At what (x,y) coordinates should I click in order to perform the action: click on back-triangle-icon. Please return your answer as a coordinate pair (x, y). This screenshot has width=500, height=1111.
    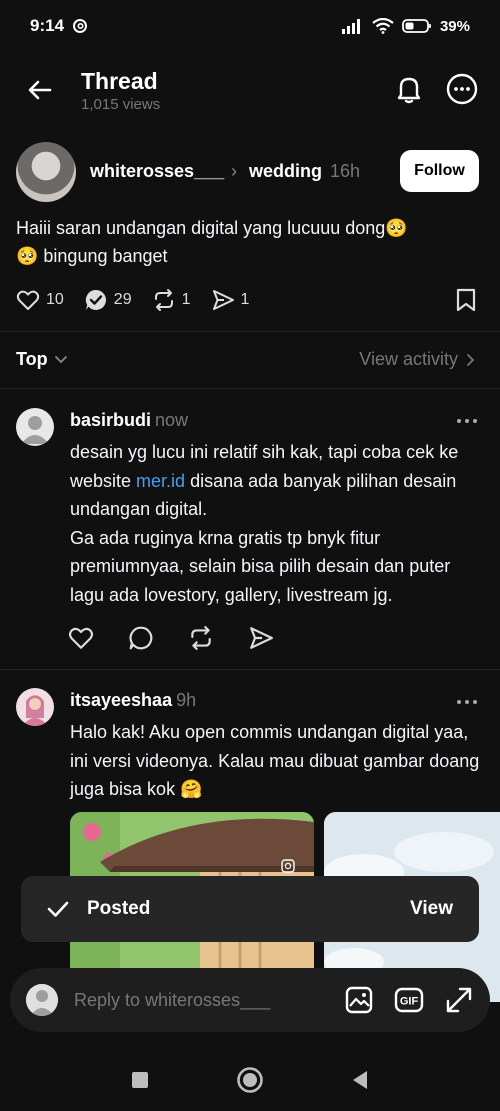
    Looking at the image, I should click on (360, 1080).